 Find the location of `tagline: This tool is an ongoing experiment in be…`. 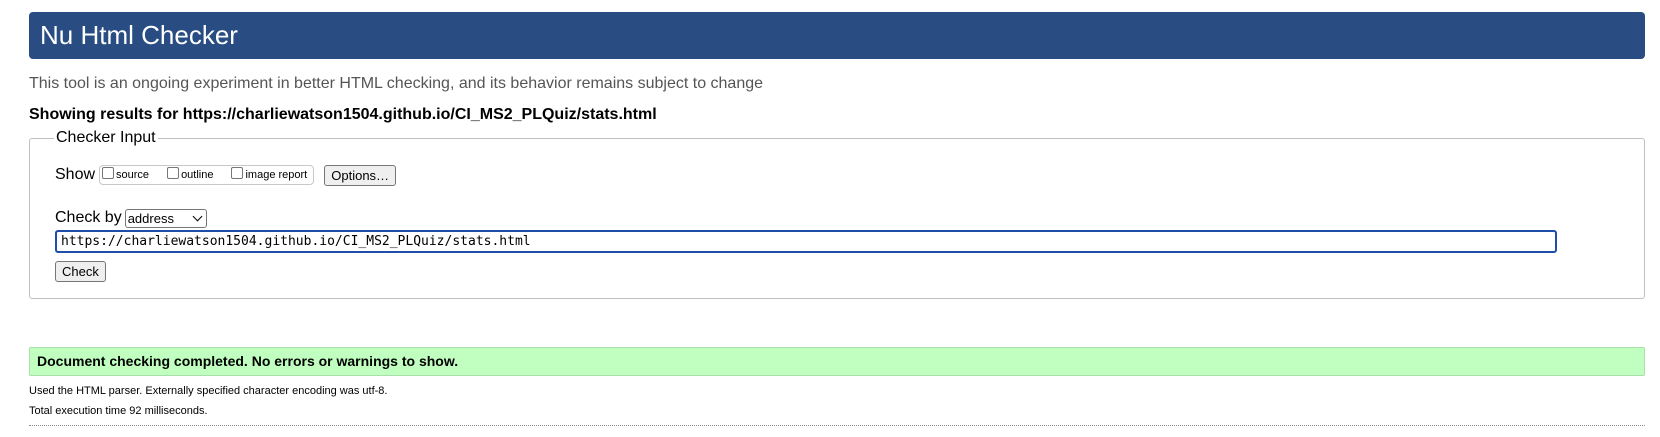

tagline: This tool is an ongoing experiment in be… is located at coordinates (396, 83).